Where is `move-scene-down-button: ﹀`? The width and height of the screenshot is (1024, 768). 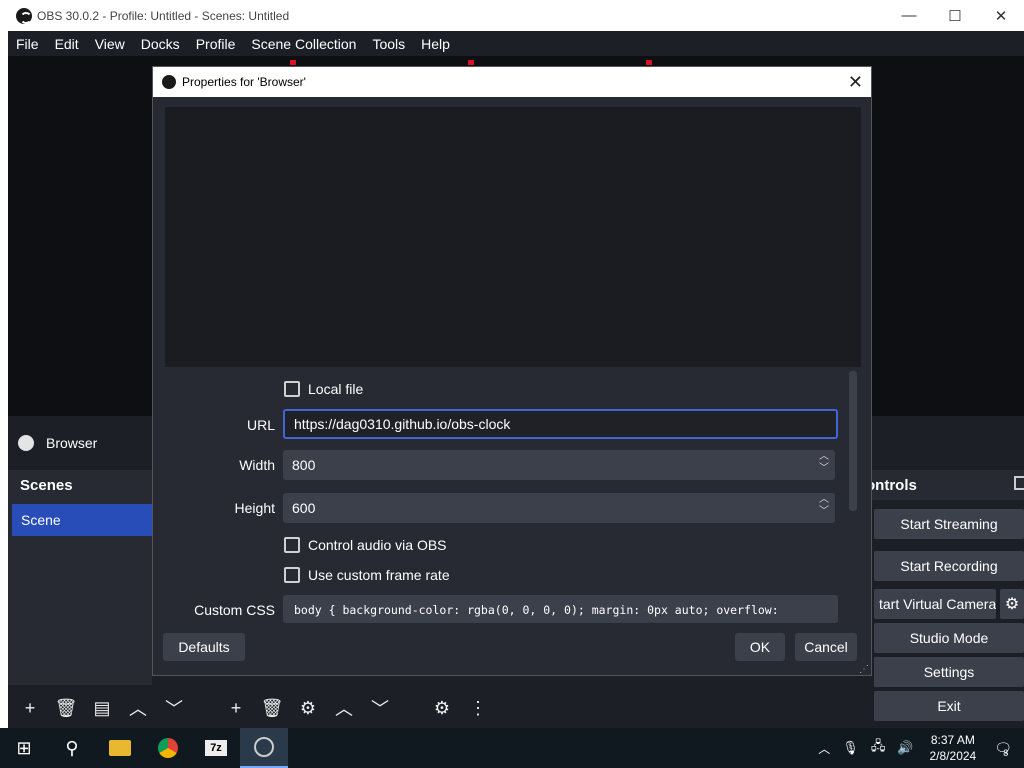 move-scene-down-button: ﹀ is located at coordinates (174, 708).